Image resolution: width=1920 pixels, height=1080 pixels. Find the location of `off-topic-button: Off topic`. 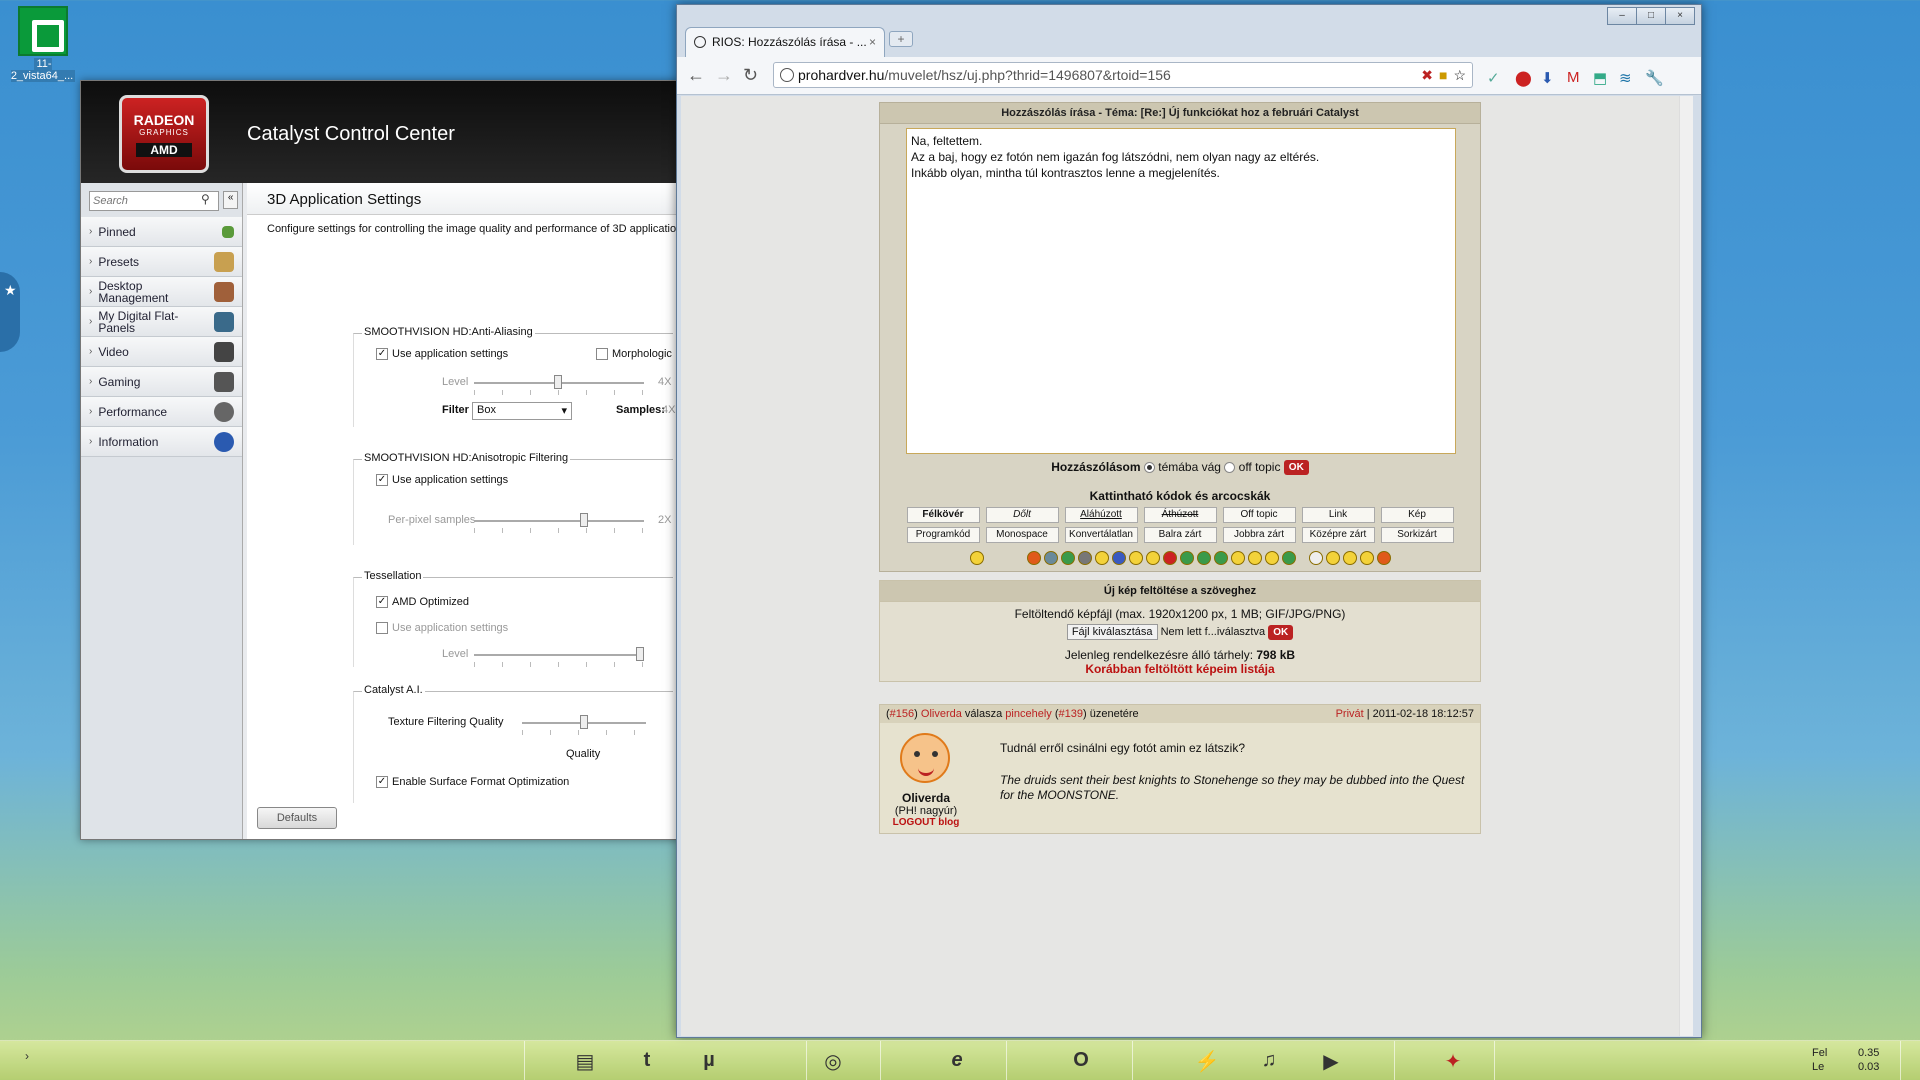

off-topic-button: Off topic is located at coordinates (1259, 515).